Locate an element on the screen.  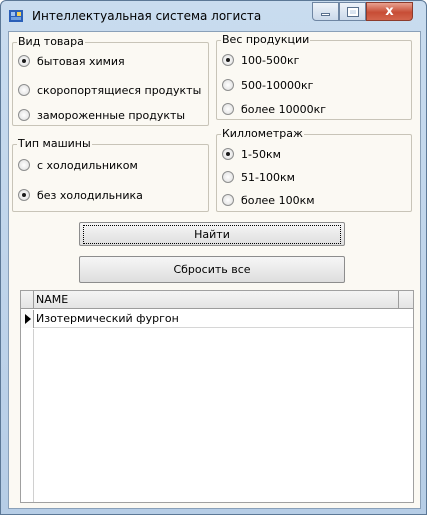
radio-weight-500-10000: 500-10000кг is located at coordinates (267, 85).